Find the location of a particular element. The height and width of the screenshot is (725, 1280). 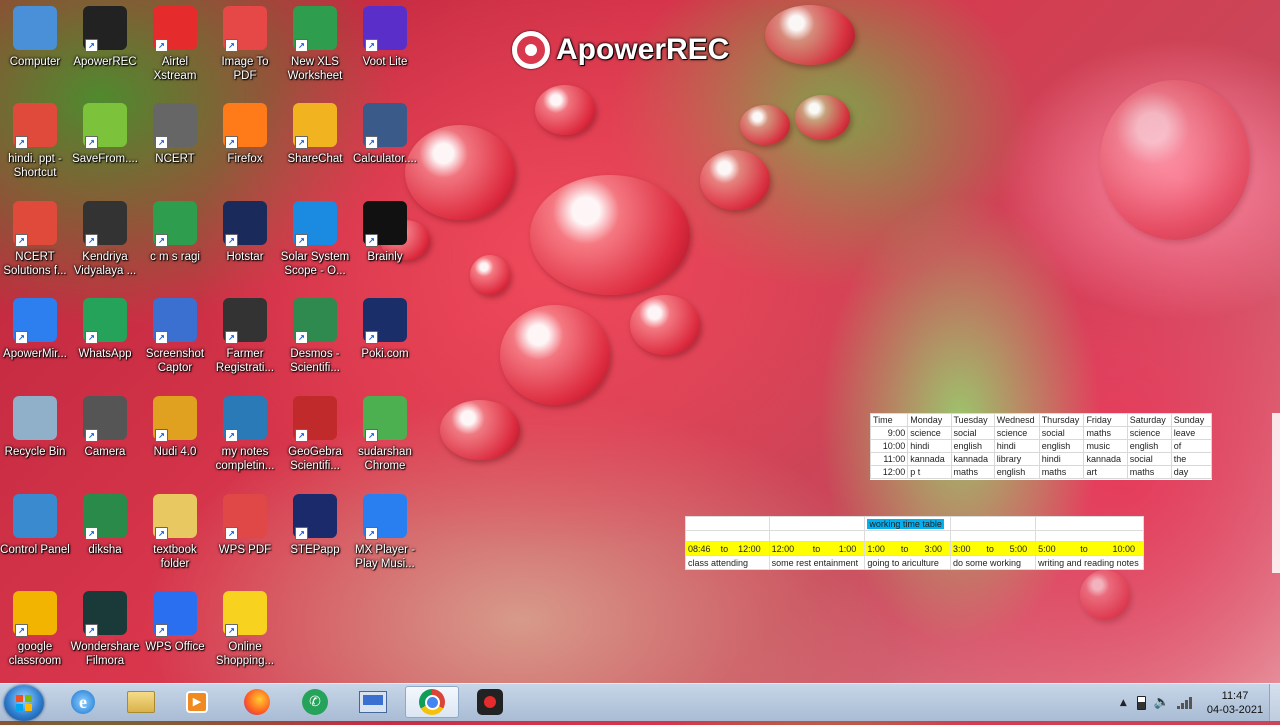

desktop-icon: Computer is located at coordinates (35, 37).